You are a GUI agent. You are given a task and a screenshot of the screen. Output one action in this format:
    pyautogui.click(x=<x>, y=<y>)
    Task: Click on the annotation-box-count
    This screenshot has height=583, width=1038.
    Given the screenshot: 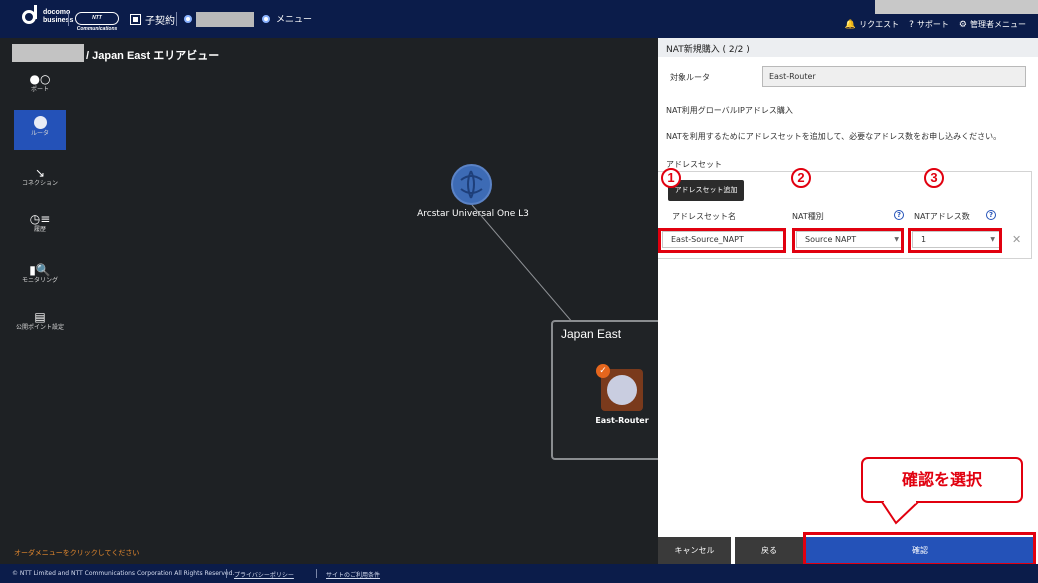 What is the action you would take?
    pyautogui.click(x=955, y=240)
    